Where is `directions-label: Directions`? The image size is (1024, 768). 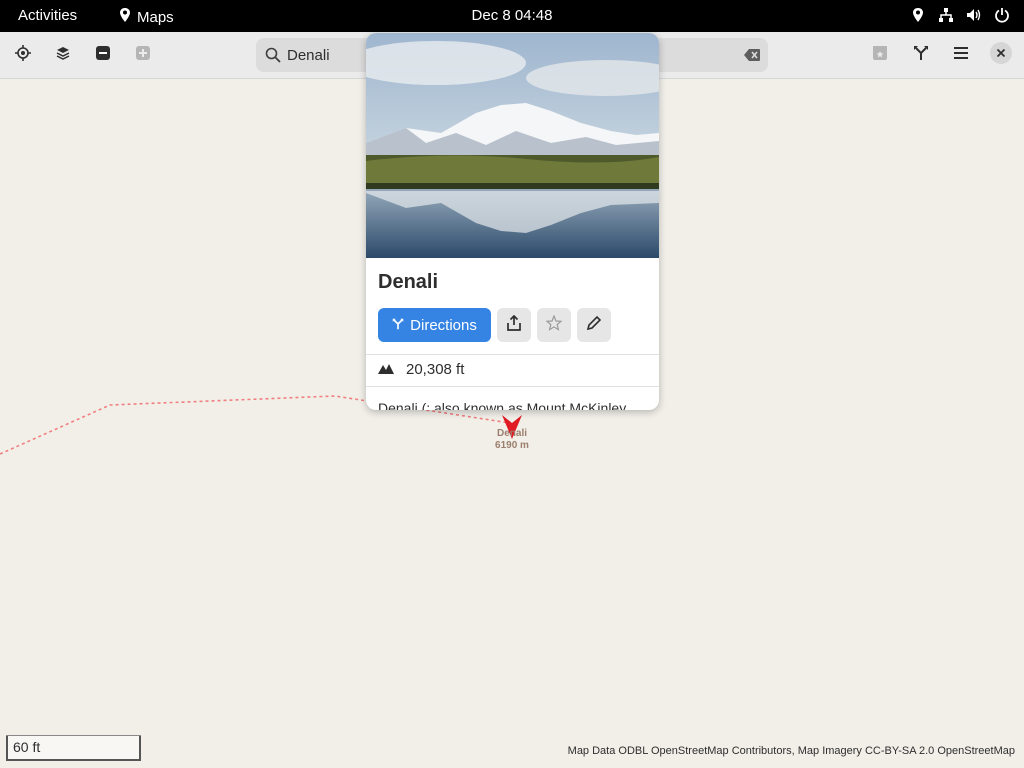 directions-label: Directions is located at coordinates (443, 325).